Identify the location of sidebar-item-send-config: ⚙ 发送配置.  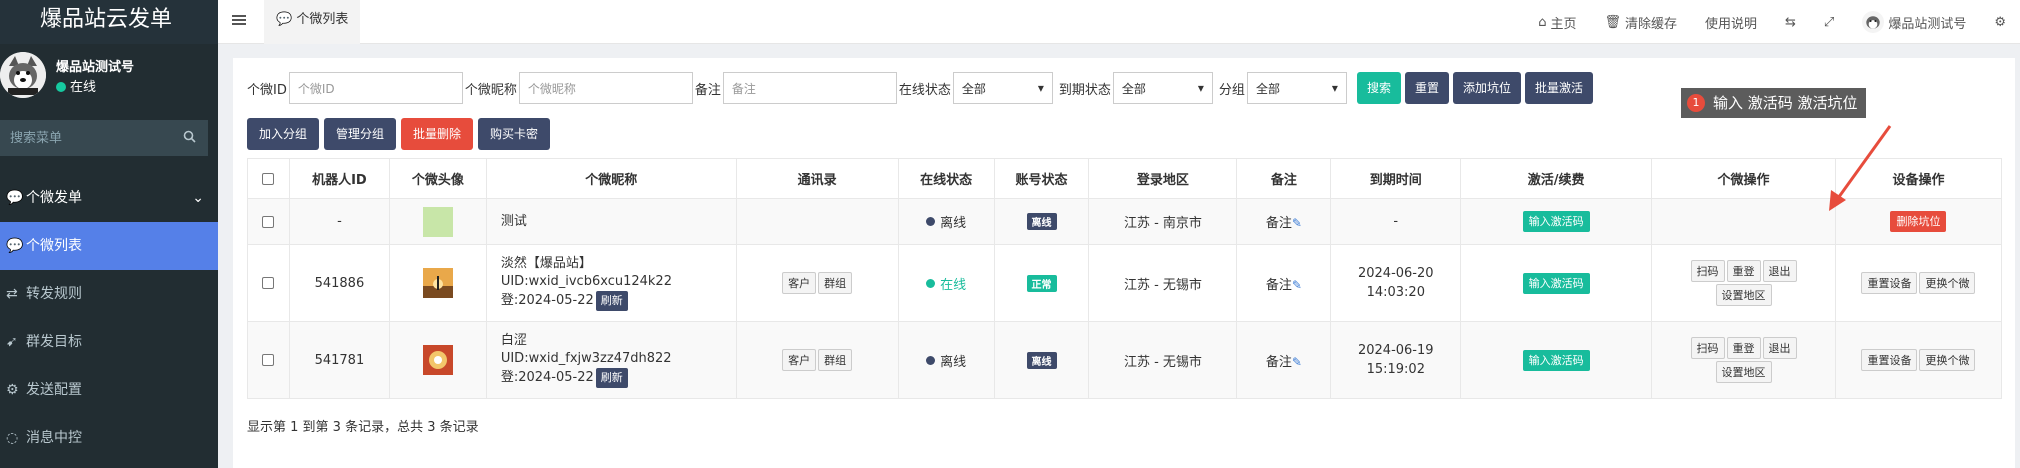
(109, 390).